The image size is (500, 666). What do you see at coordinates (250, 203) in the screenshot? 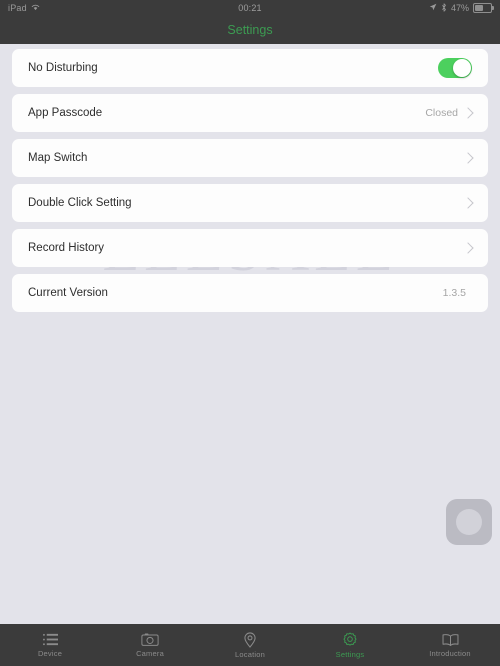
I see `settings-row-double-click-setting: Double Click Setting` at bounding box center [250, 203].